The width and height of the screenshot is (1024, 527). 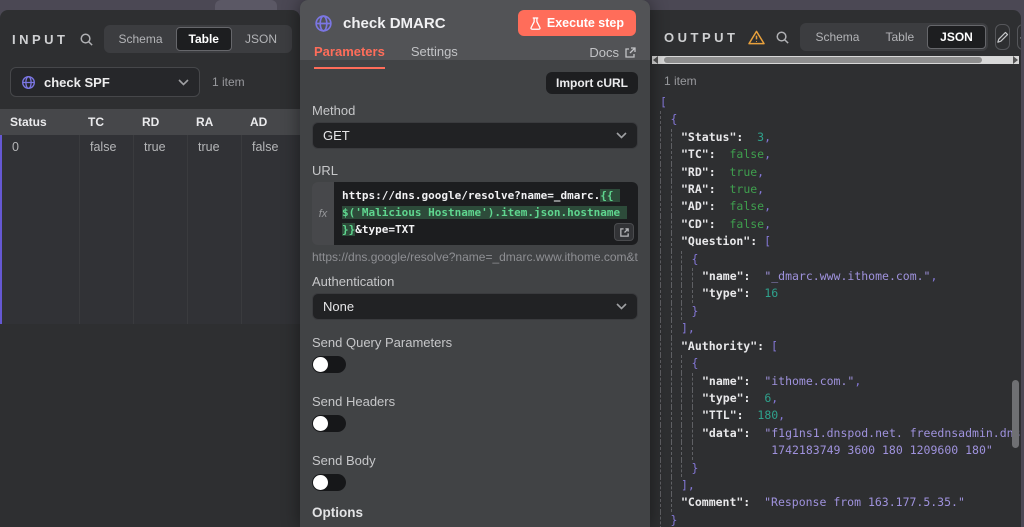 What do you see at coordinates (475, 516) in the screenshot?
I see `options-section-heading: Options` at bounding box center [475, 516].